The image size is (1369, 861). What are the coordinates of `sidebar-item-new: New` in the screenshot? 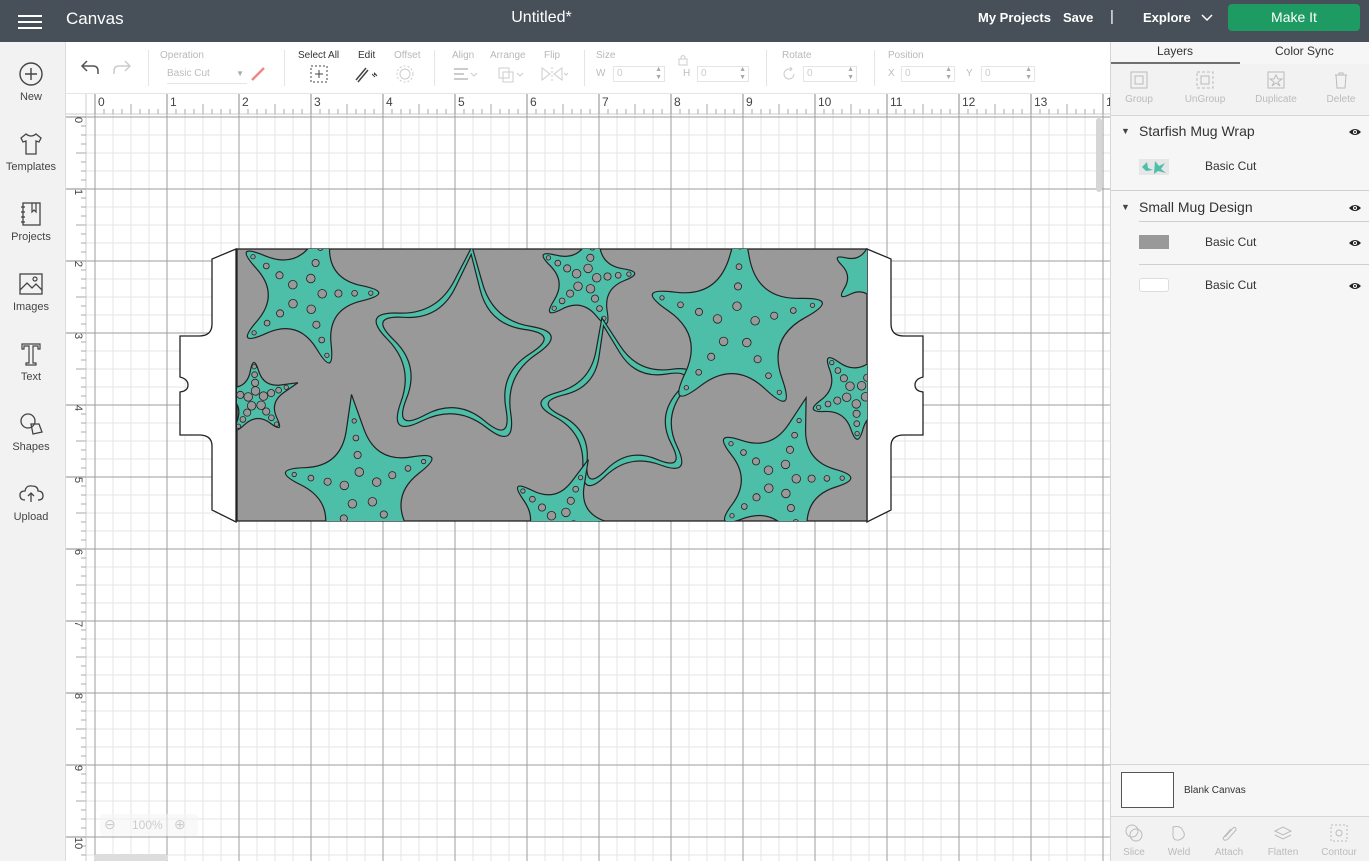 It's located at (31, 81).